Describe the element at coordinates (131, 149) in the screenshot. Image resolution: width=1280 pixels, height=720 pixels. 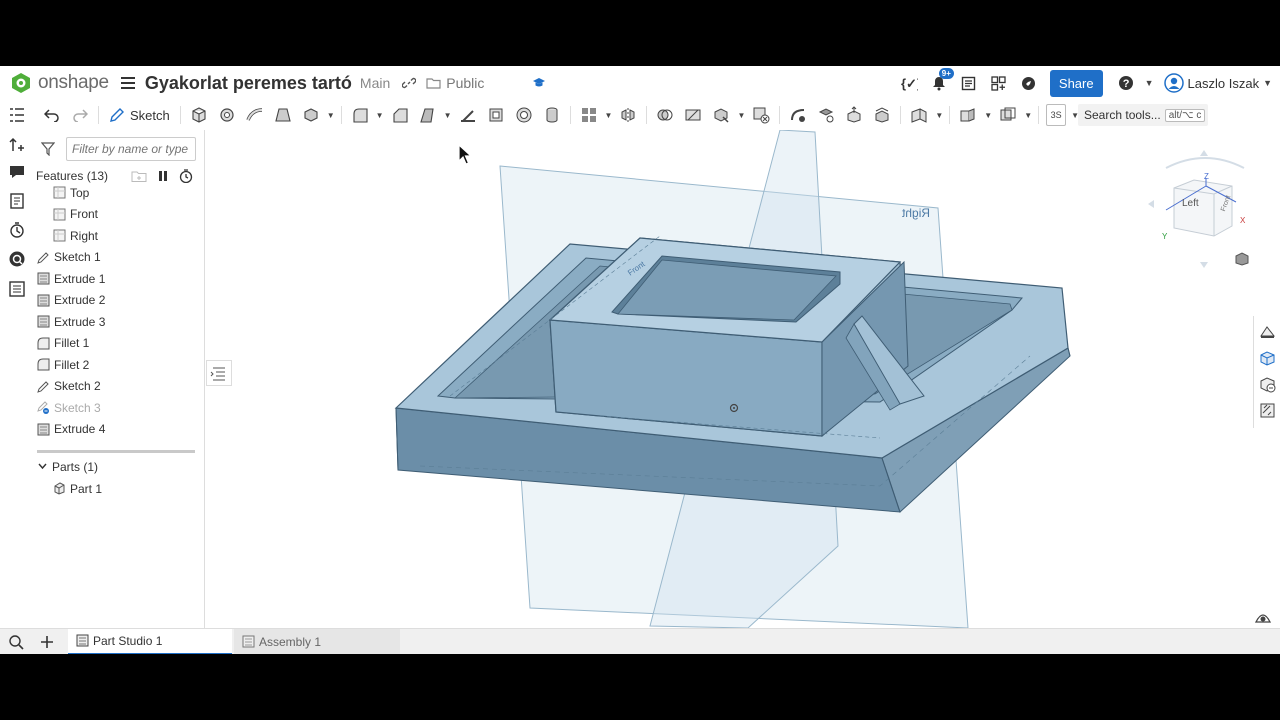
I see `feature-filter-input` at that location.